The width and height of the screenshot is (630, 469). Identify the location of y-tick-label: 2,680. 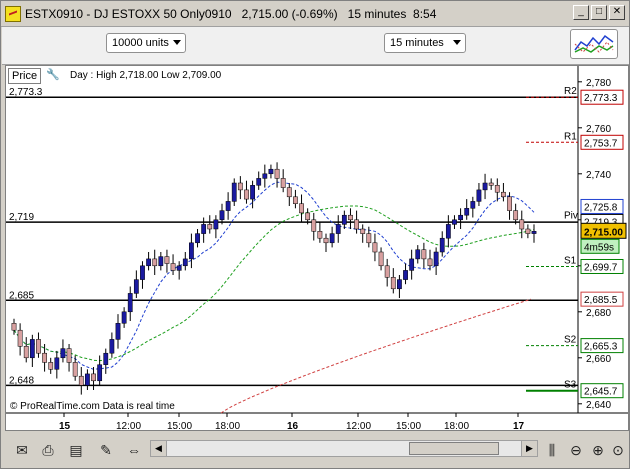
(598, 313).